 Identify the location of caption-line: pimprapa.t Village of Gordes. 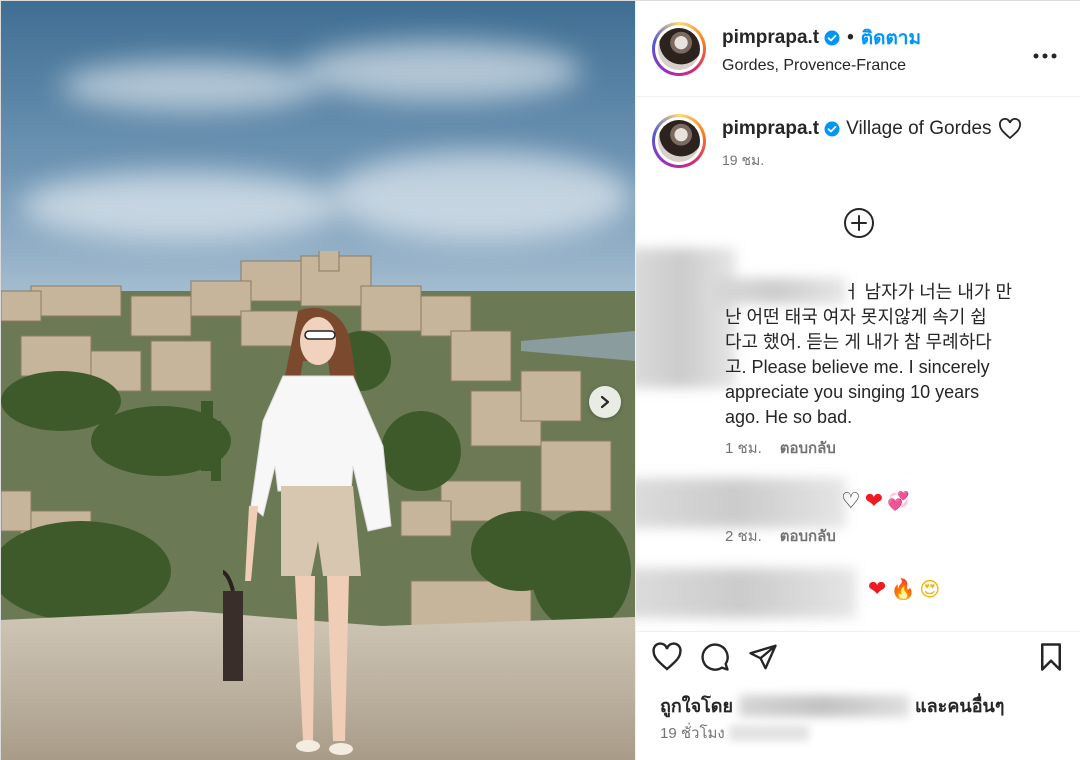
(872, 129).